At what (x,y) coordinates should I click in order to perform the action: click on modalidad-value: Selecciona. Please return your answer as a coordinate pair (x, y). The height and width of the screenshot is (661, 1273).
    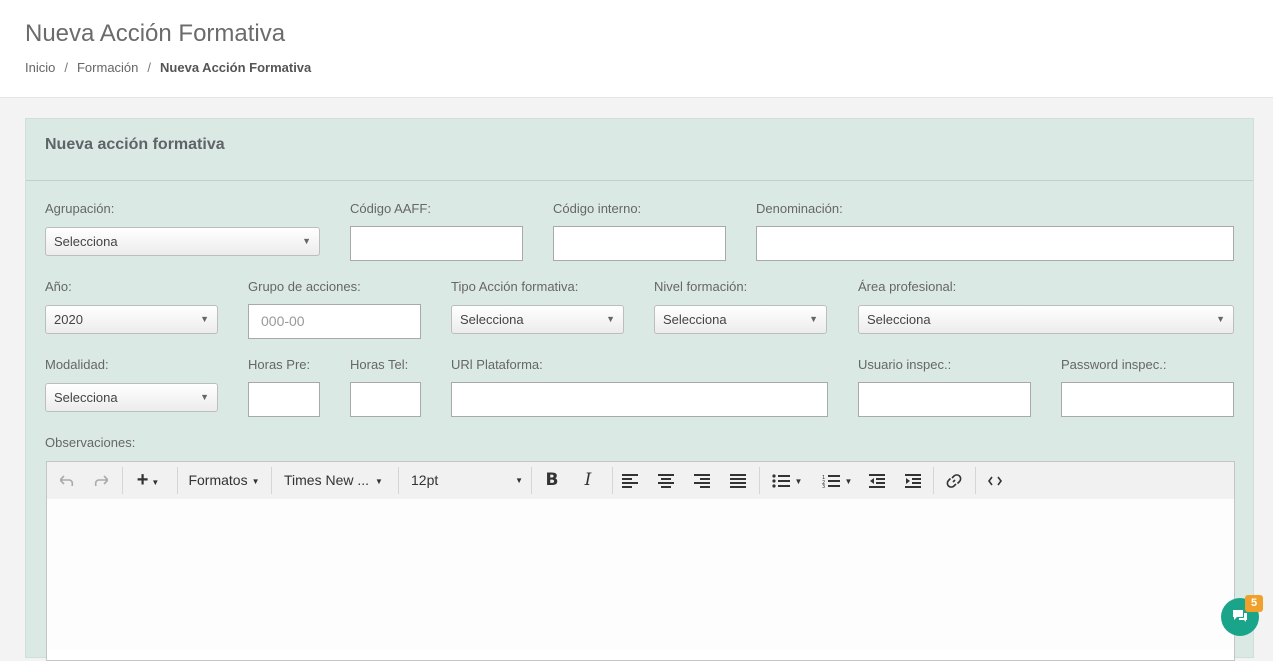
    Looking at the image, I should click on (86, 397).